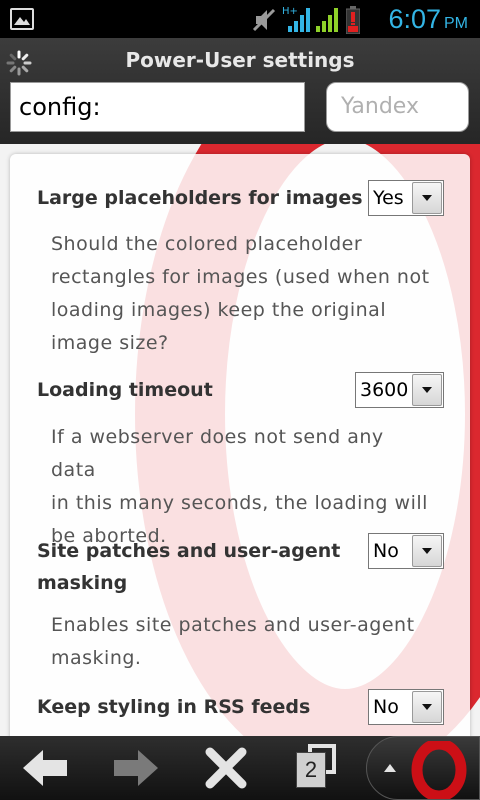 This screenshot has height=800, width=480. What do you see at coordinates (200, 198) in the screenshot?
I see `setting-label-large-placeholders: Large placeholders for images` at bounding box center [200, 198].